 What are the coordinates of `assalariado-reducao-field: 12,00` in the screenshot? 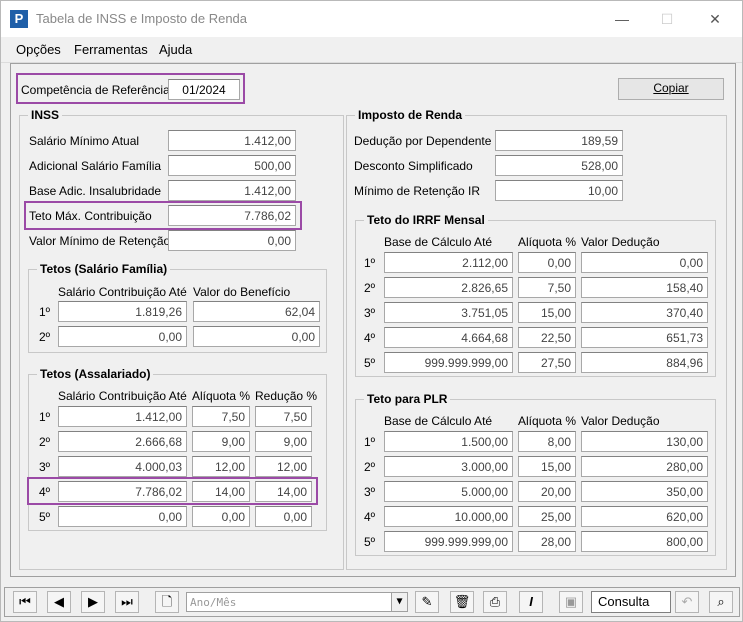 It's located at (283, 466).